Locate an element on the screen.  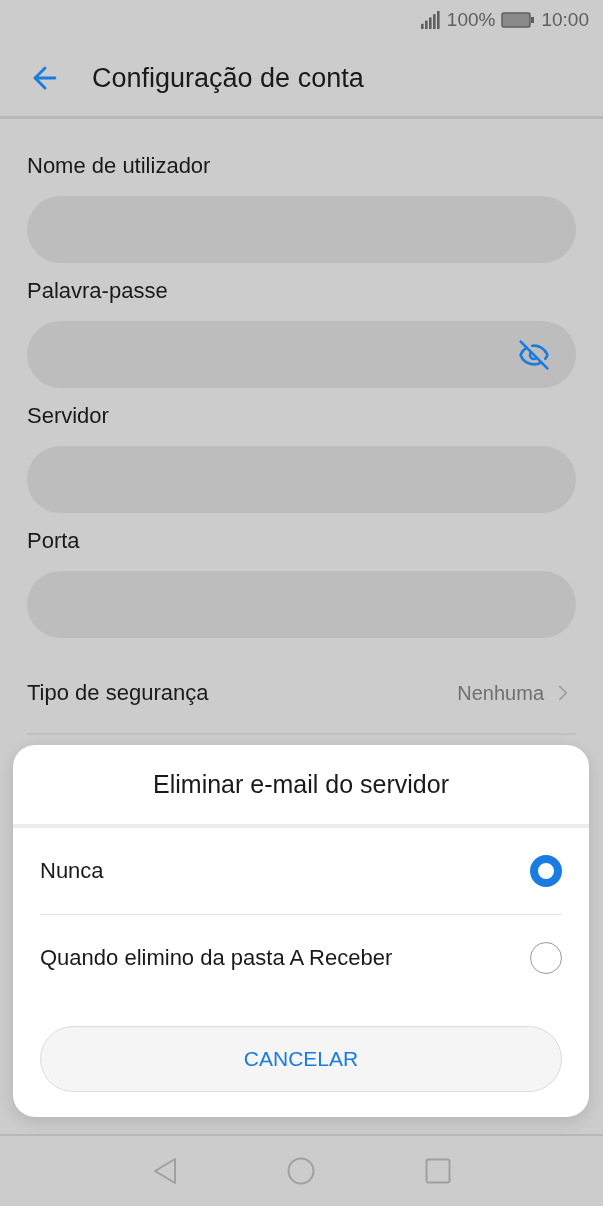
radio-button is located at coordinates (546, 871).